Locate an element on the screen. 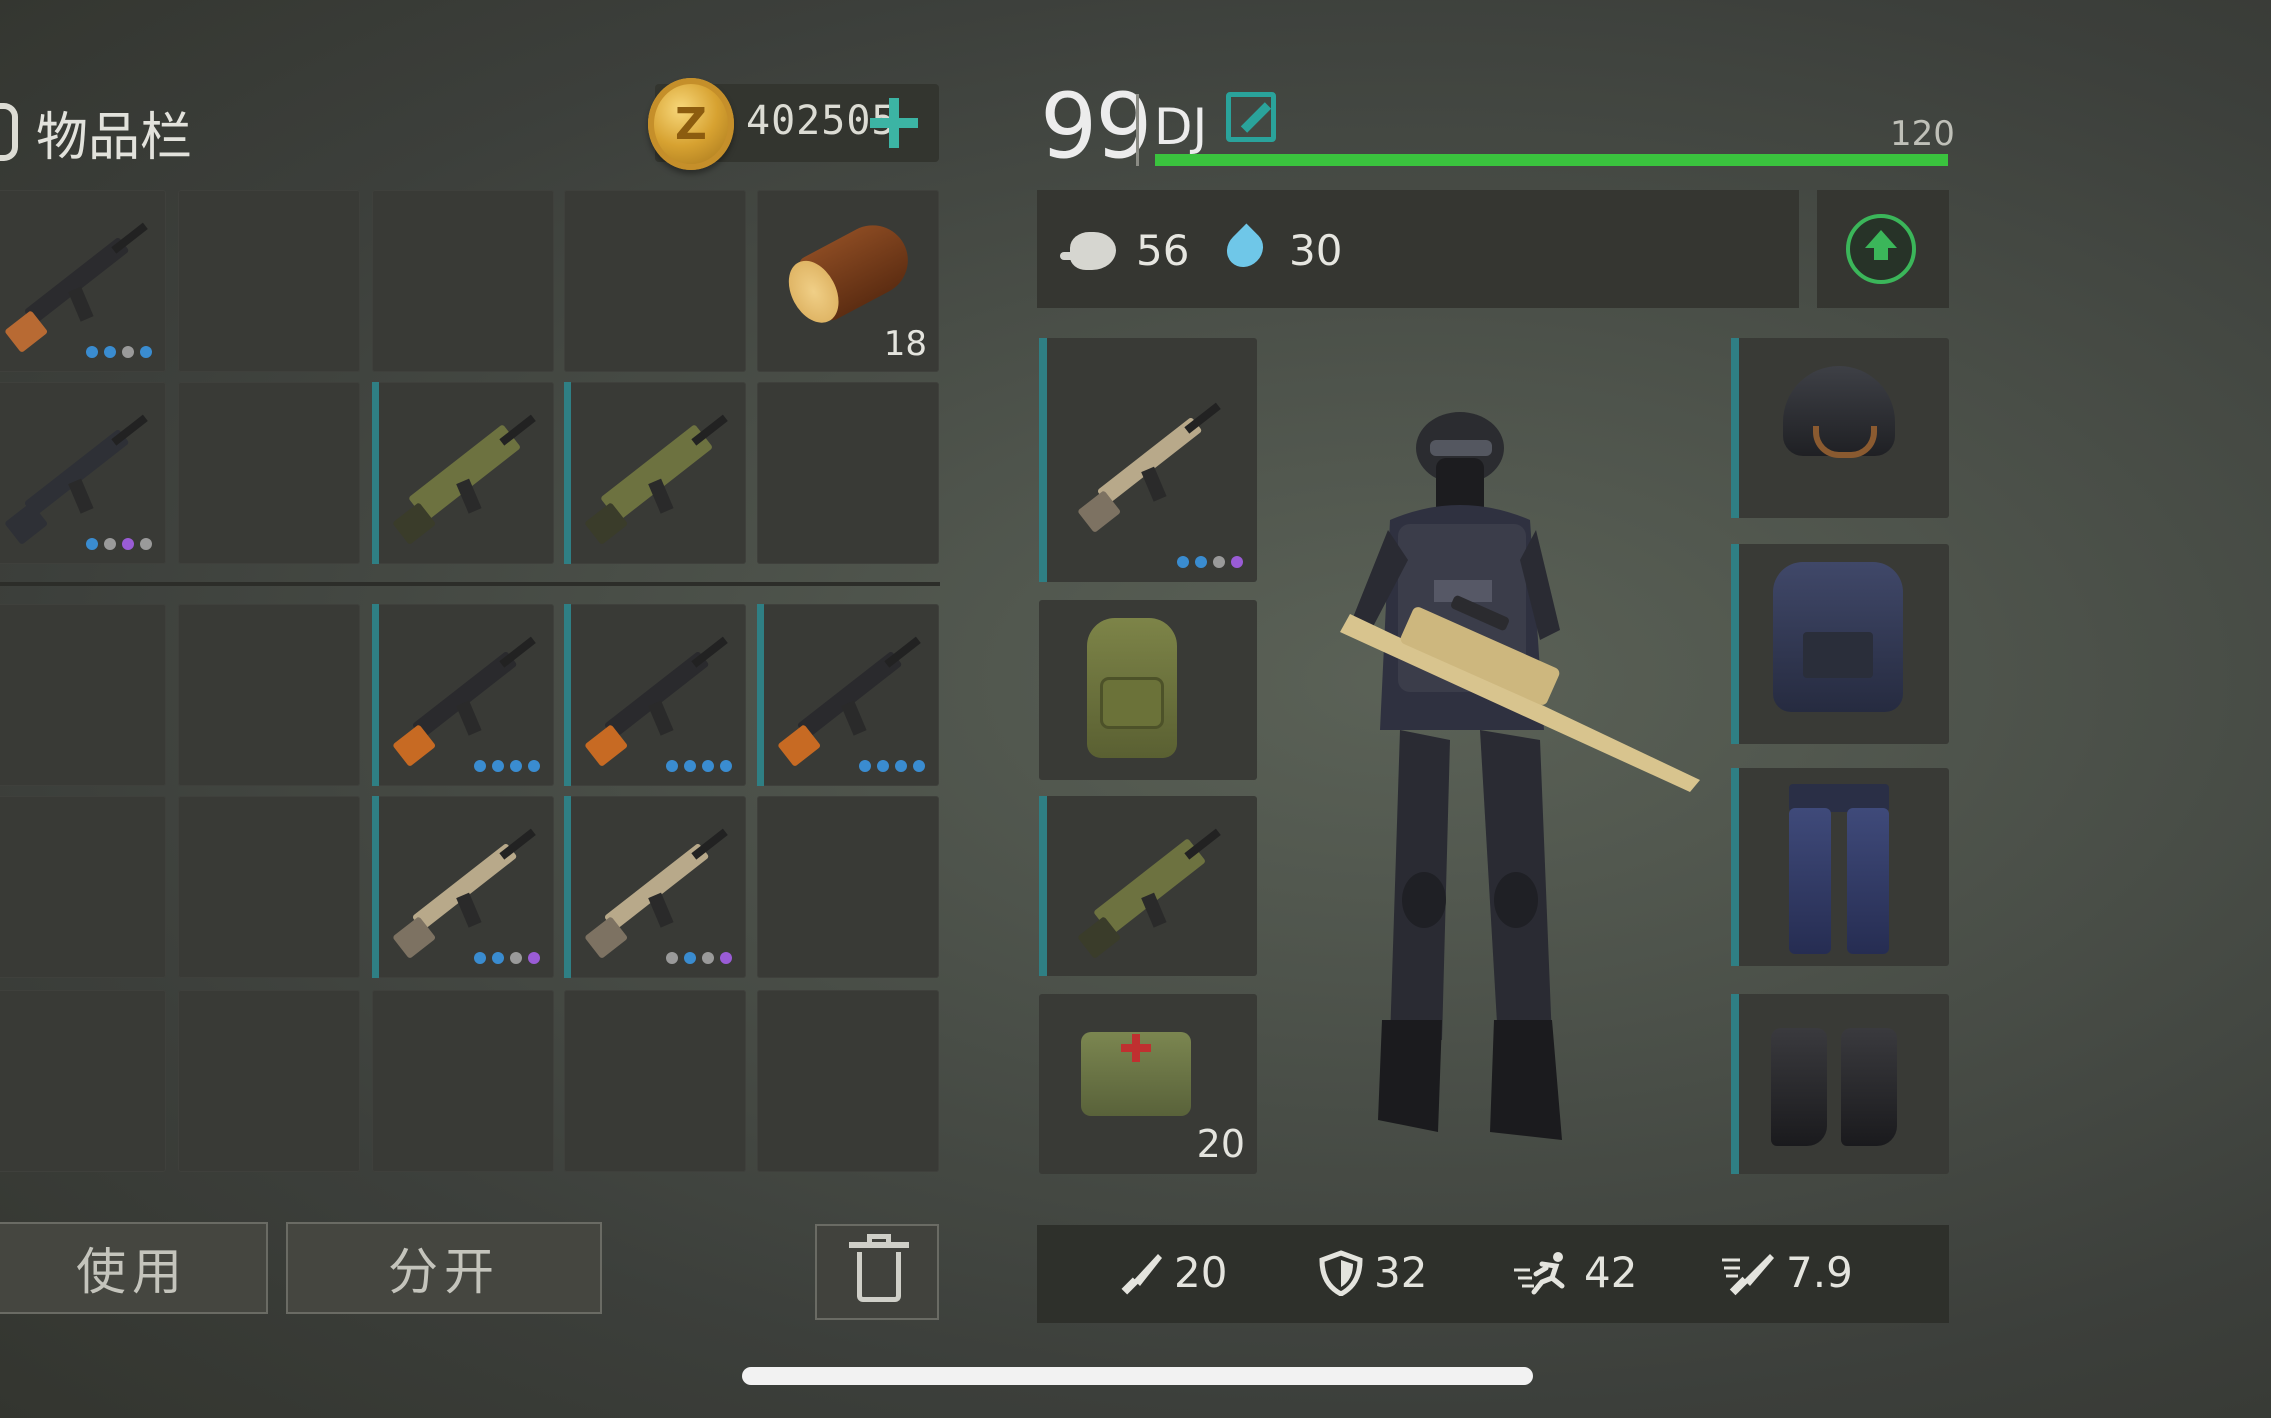 This screenshot has width=2271, height=1418. pants-icon is located at coordinates (1839, 869).